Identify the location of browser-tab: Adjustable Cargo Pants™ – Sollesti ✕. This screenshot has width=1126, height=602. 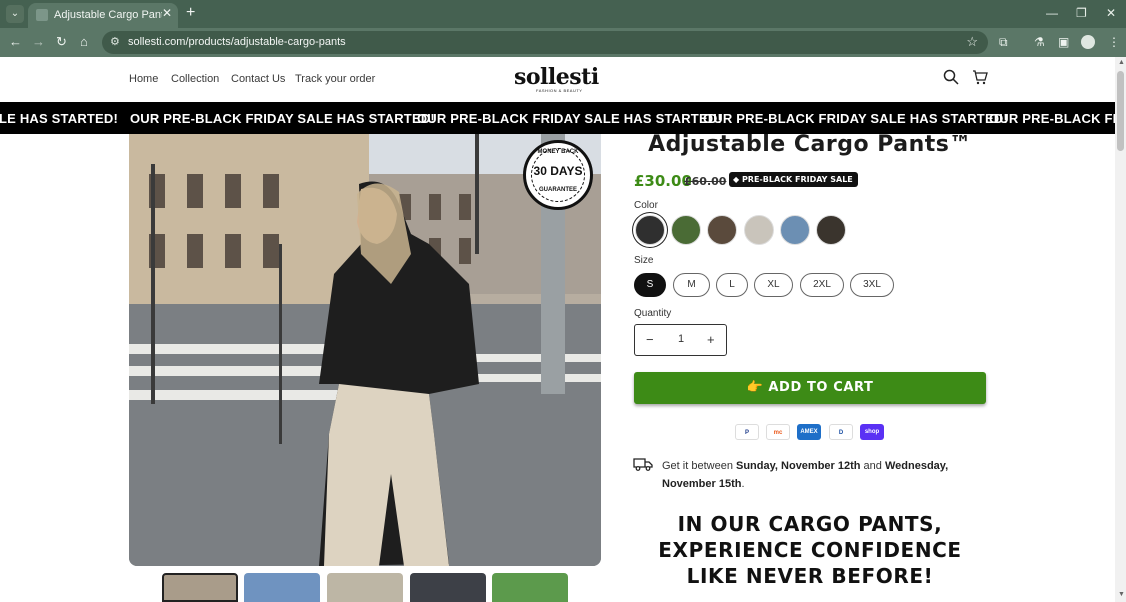
(103, 15).